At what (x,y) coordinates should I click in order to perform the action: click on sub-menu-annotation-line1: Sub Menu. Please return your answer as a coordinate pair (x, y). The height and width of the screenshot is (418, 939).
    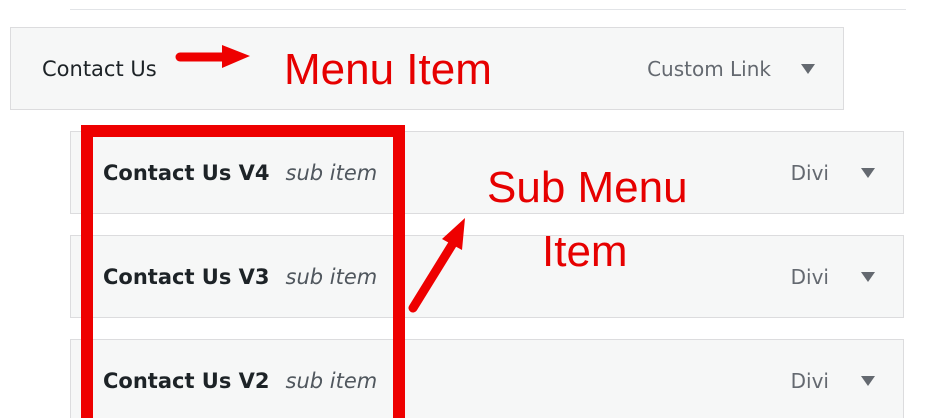
    Looking at the image, I should click on (587, 187).